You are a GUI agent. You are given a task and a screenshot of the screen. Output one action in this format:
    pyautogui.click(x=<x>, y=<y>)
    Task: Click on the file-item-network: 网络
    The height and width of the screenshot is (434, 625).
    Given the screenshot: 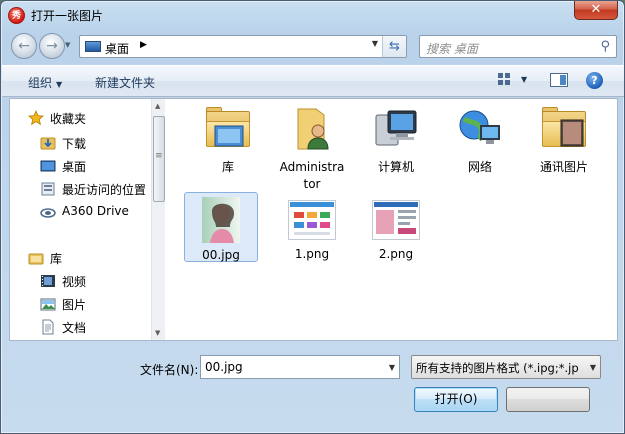 What is the action you would take?
    pyautogui.click(x=480, y=140)
    